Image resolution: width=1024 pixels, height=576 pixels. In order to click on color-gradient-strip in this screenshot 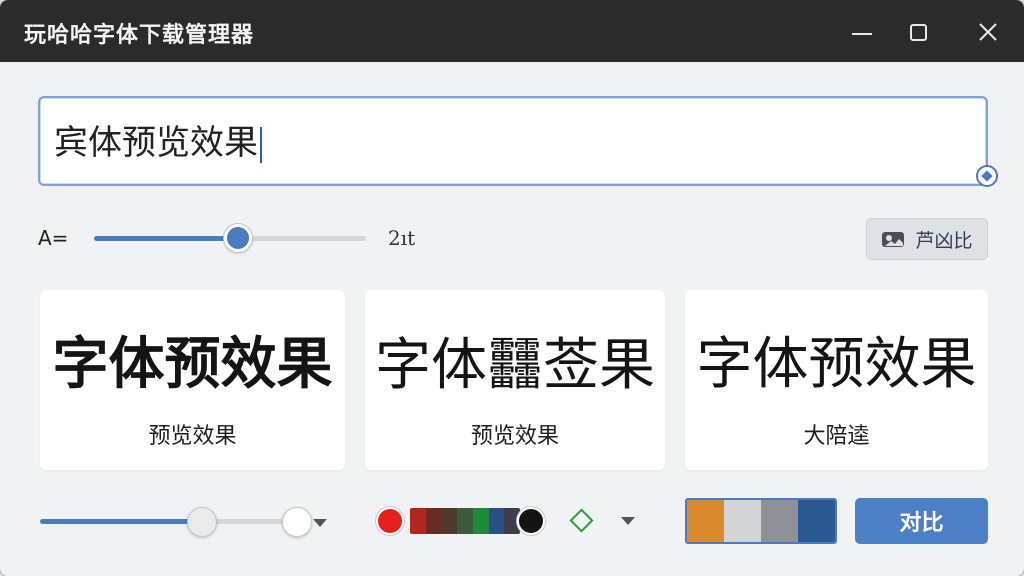, I will do `click(465, 521)`.